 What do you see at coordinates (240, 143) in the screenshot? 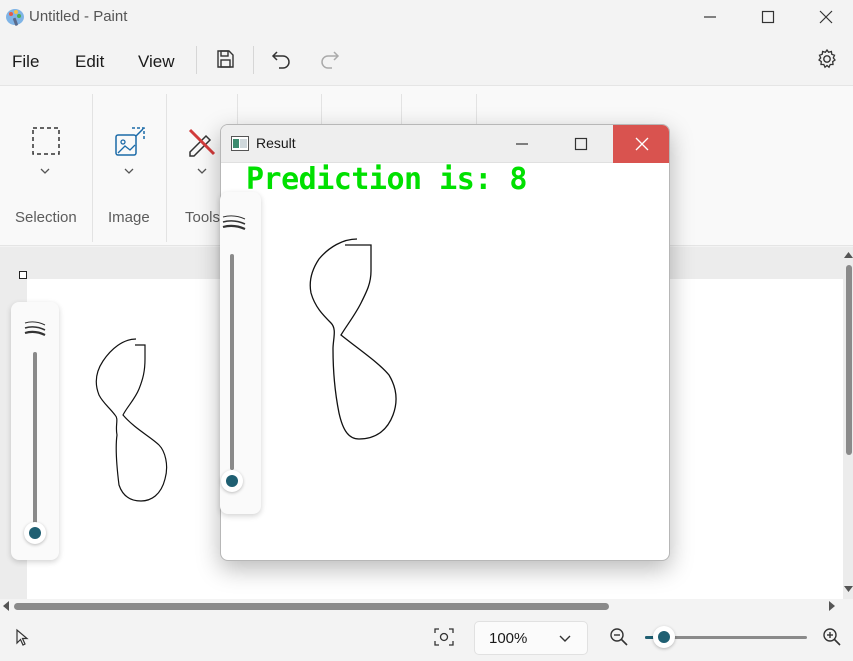
I see `result-window-icon` at bounding box center [240, 143].